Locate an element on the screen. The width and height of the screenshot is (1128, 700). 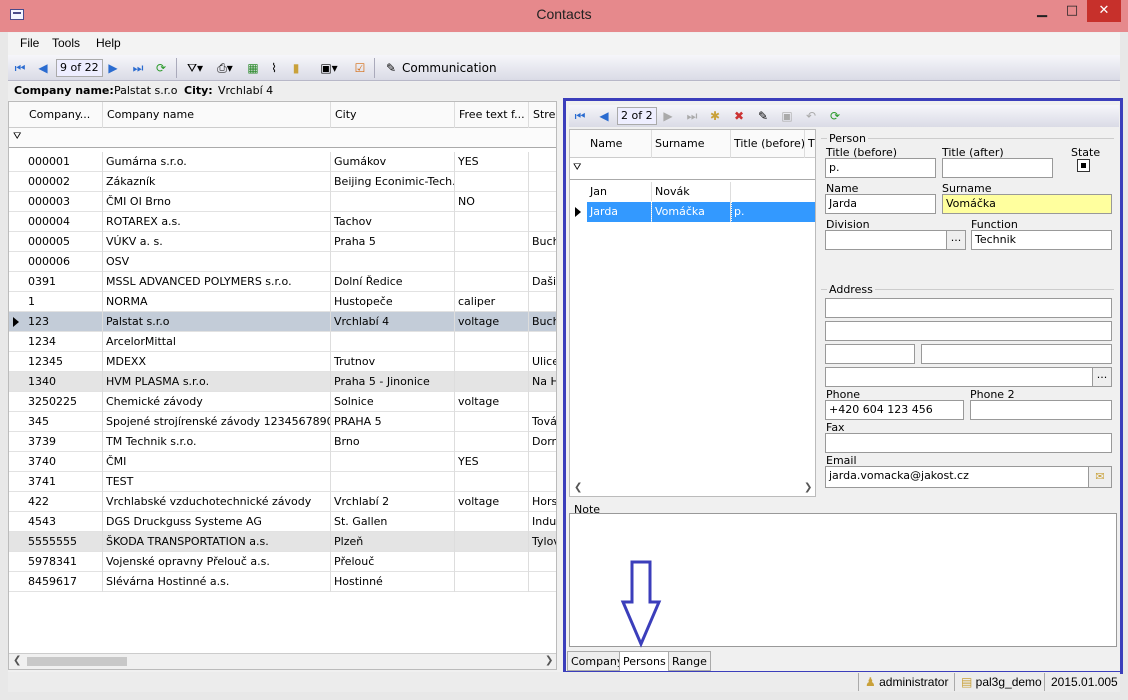
delete-icon: ✖ is located at coordinates (739, 116).